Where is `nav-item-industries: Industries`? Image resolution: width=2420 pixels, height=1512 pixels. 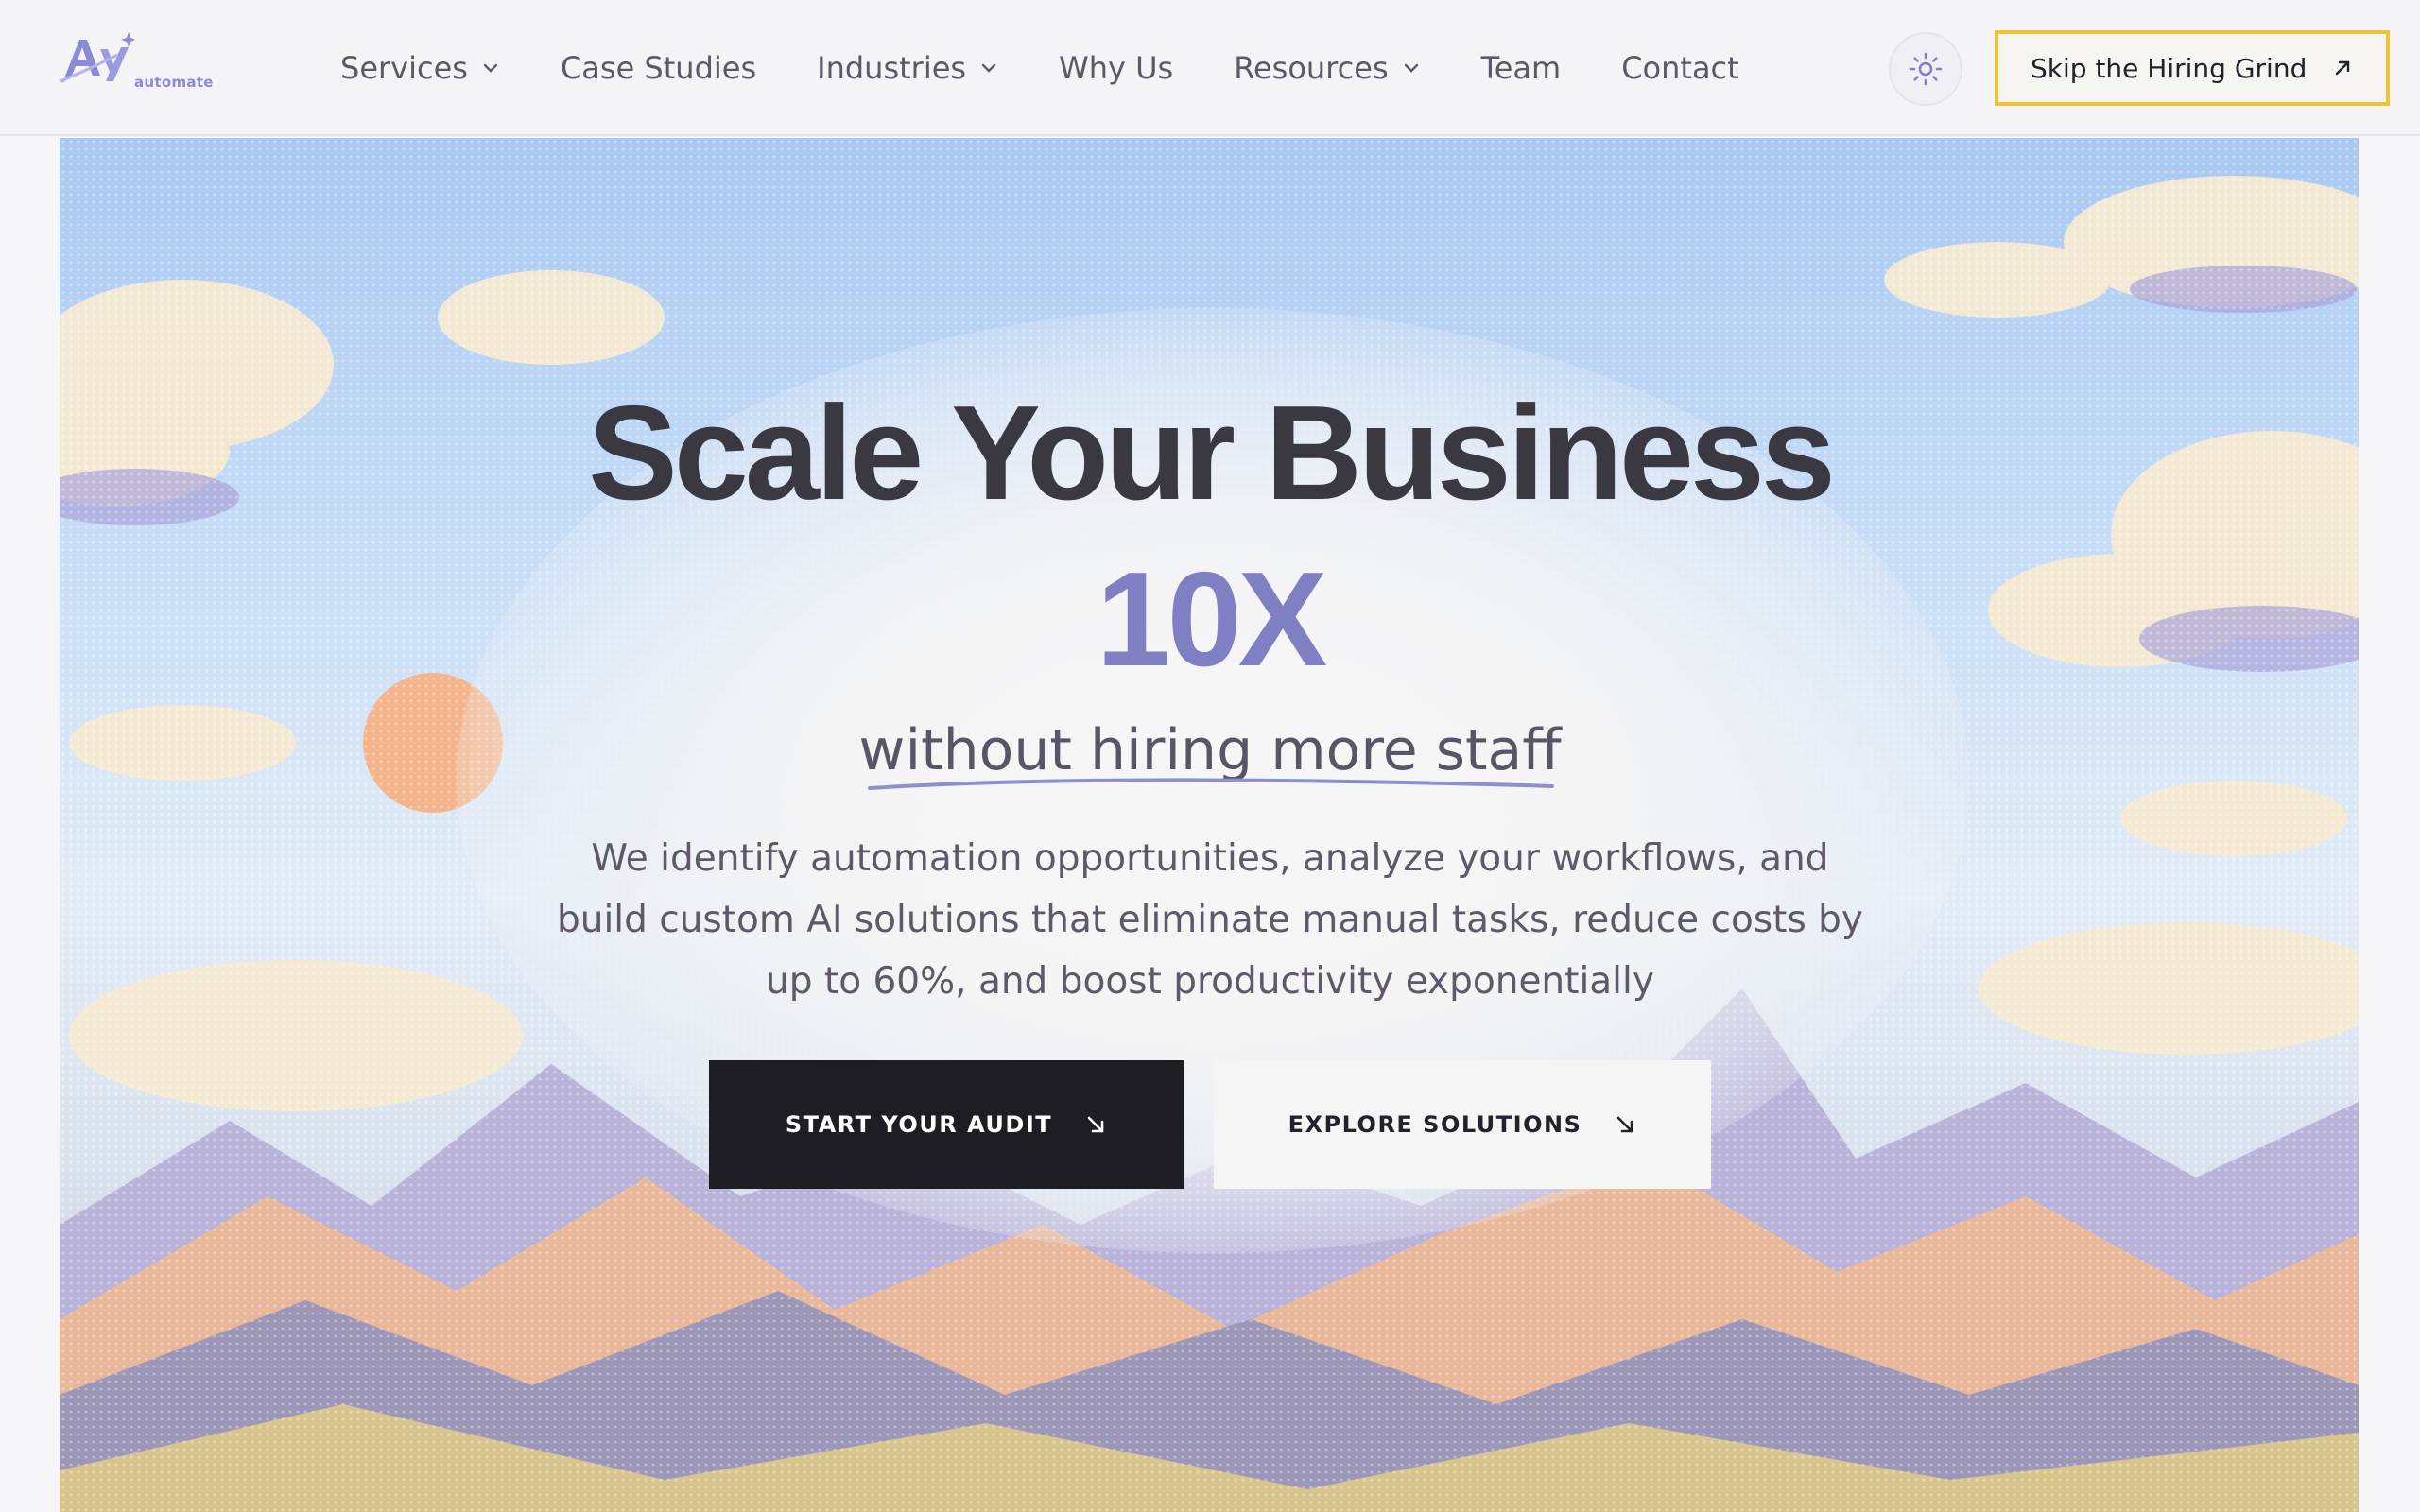
nav-item-industries: Industries is located at coordinates (907, 68).